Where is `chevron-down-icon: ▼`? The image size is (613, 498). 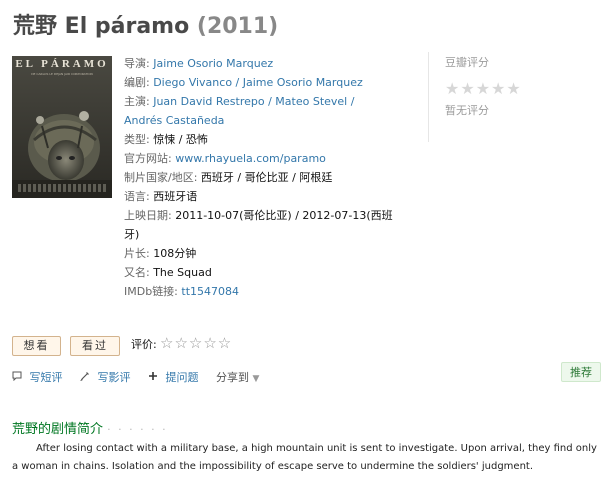
chevron-down-icon: ▼ is located at coordinates (256, 379).